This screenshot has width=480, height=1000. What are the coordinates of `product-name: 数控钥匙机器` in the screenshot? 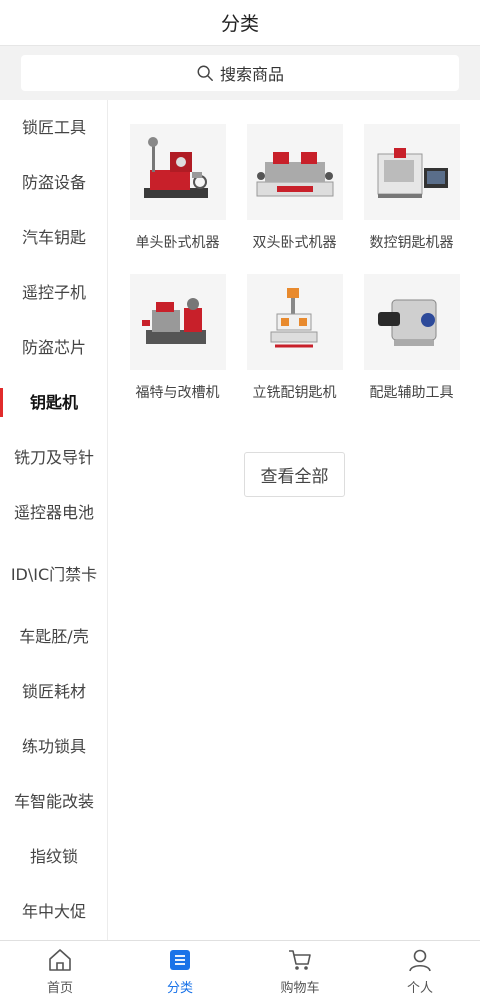 It's located at (411, 243).